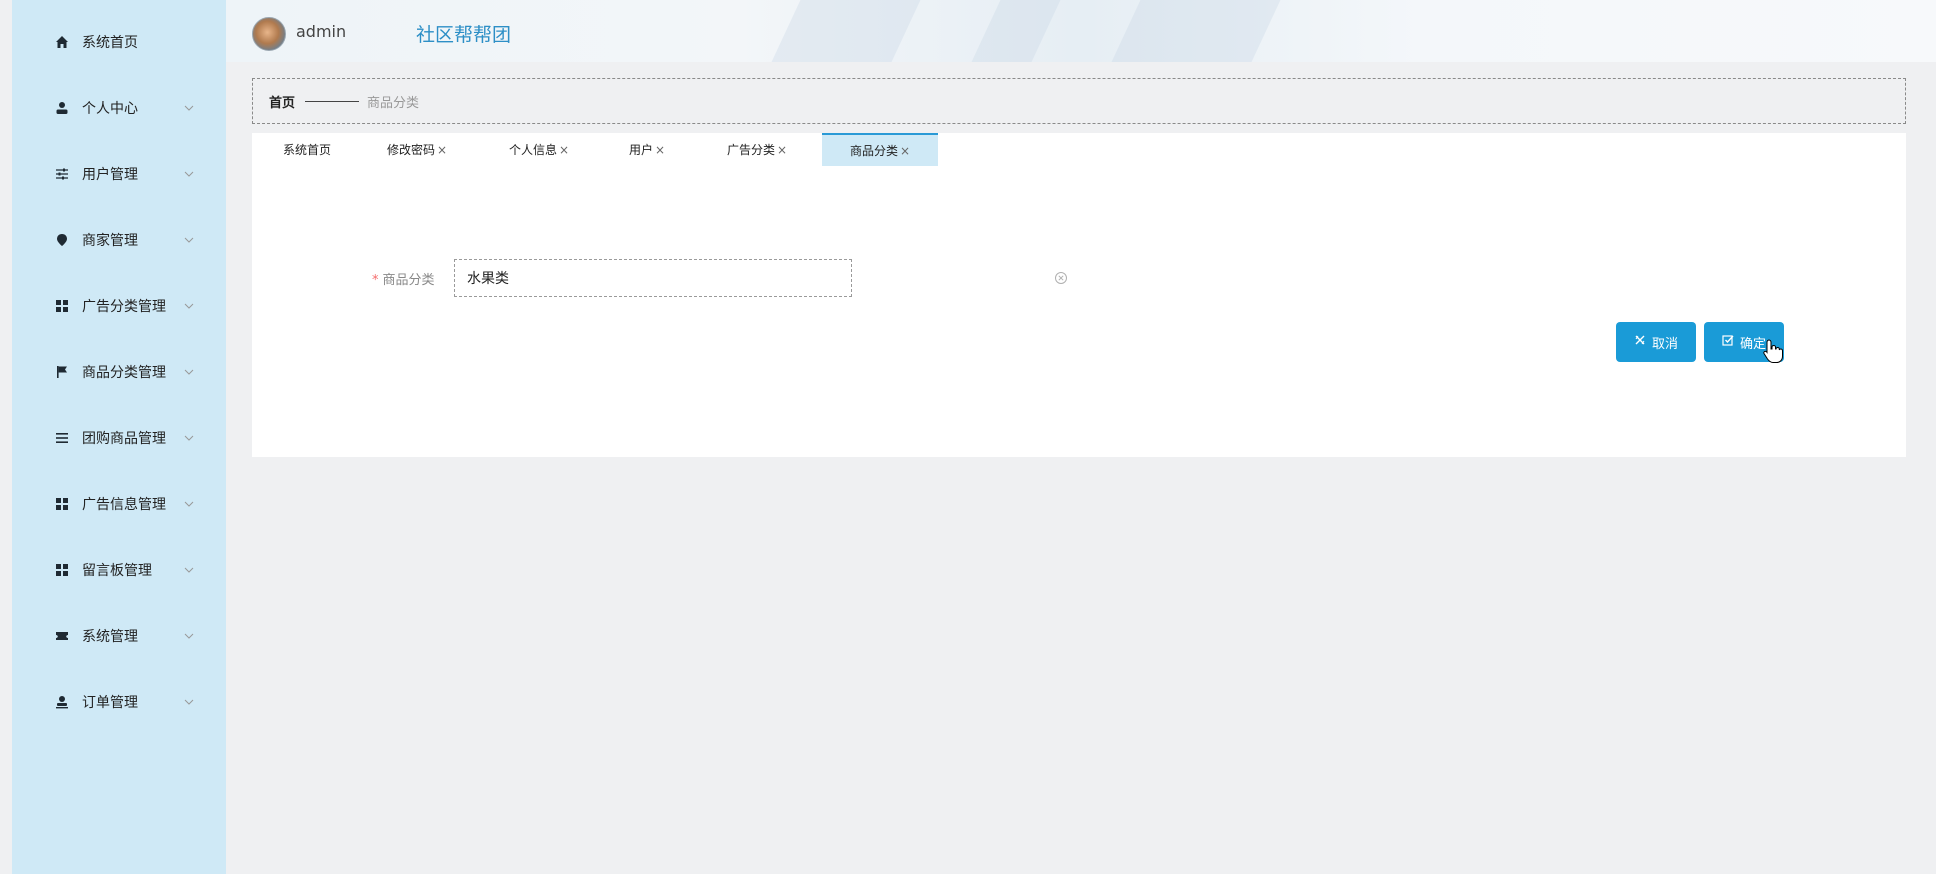 The image size is (1936, 874). I want to click on ticket-icon, so click(62, 636).